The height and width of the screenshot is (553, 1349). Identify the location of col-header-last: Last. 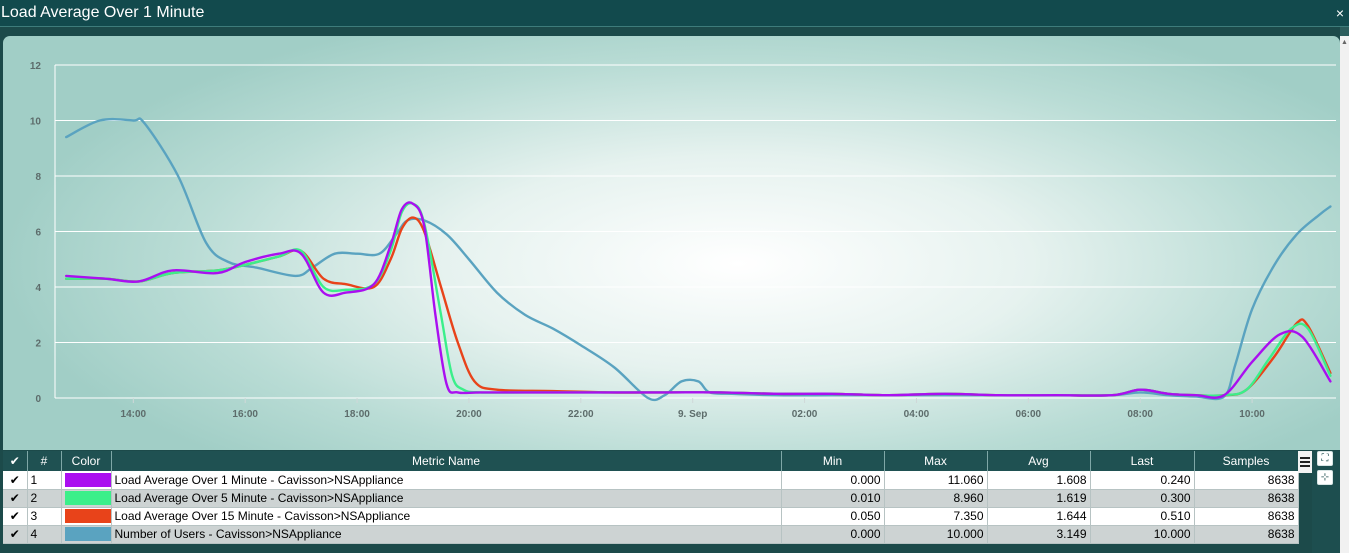
(1142, 461).